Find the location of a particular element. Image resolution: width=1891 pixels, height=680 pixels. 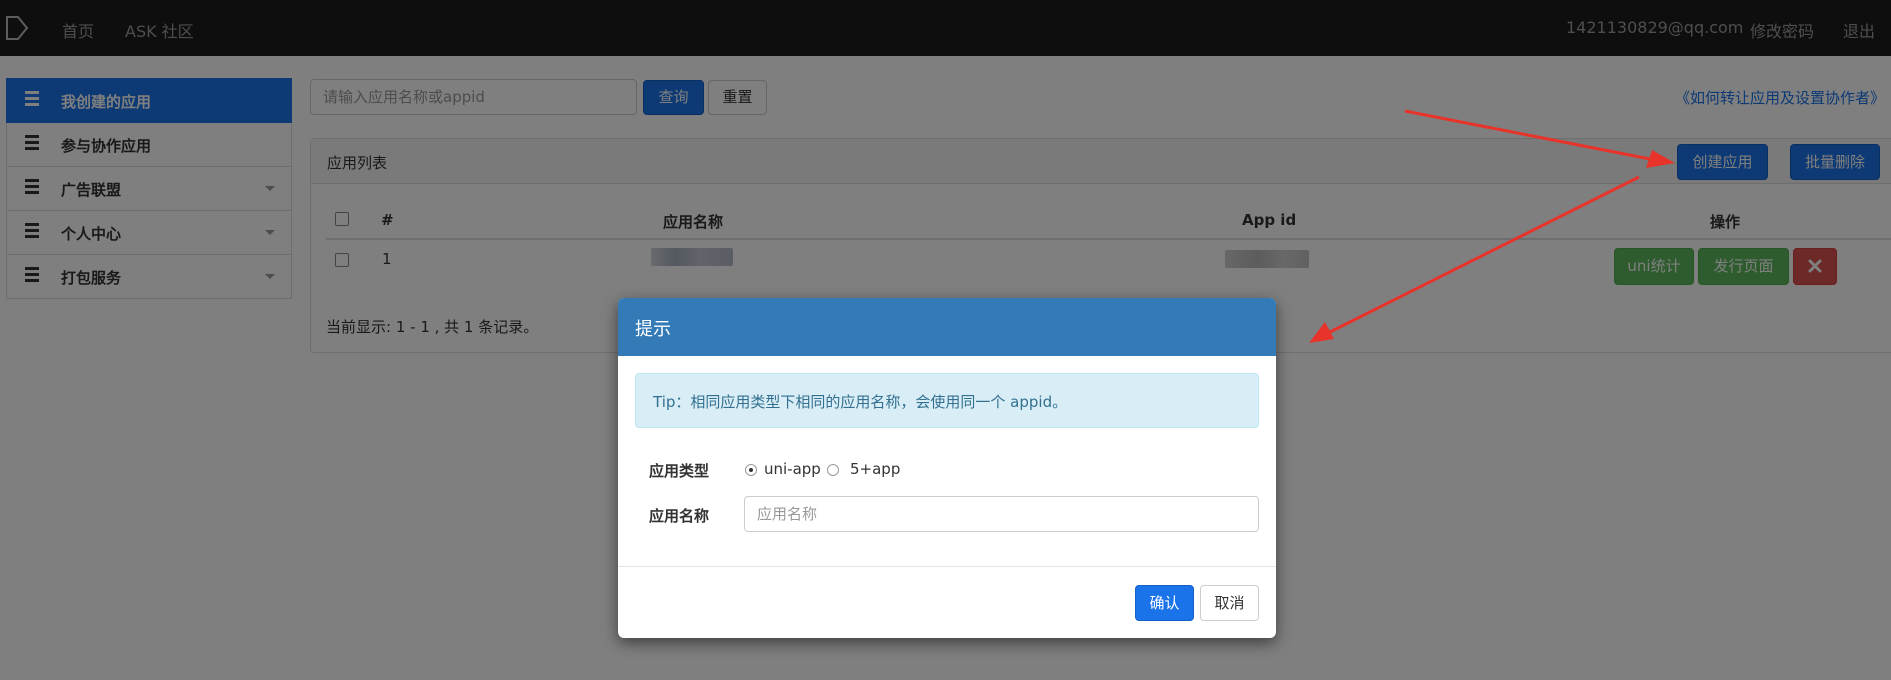

arrow-to-modal-icon is located at coordinates (1474, 259).